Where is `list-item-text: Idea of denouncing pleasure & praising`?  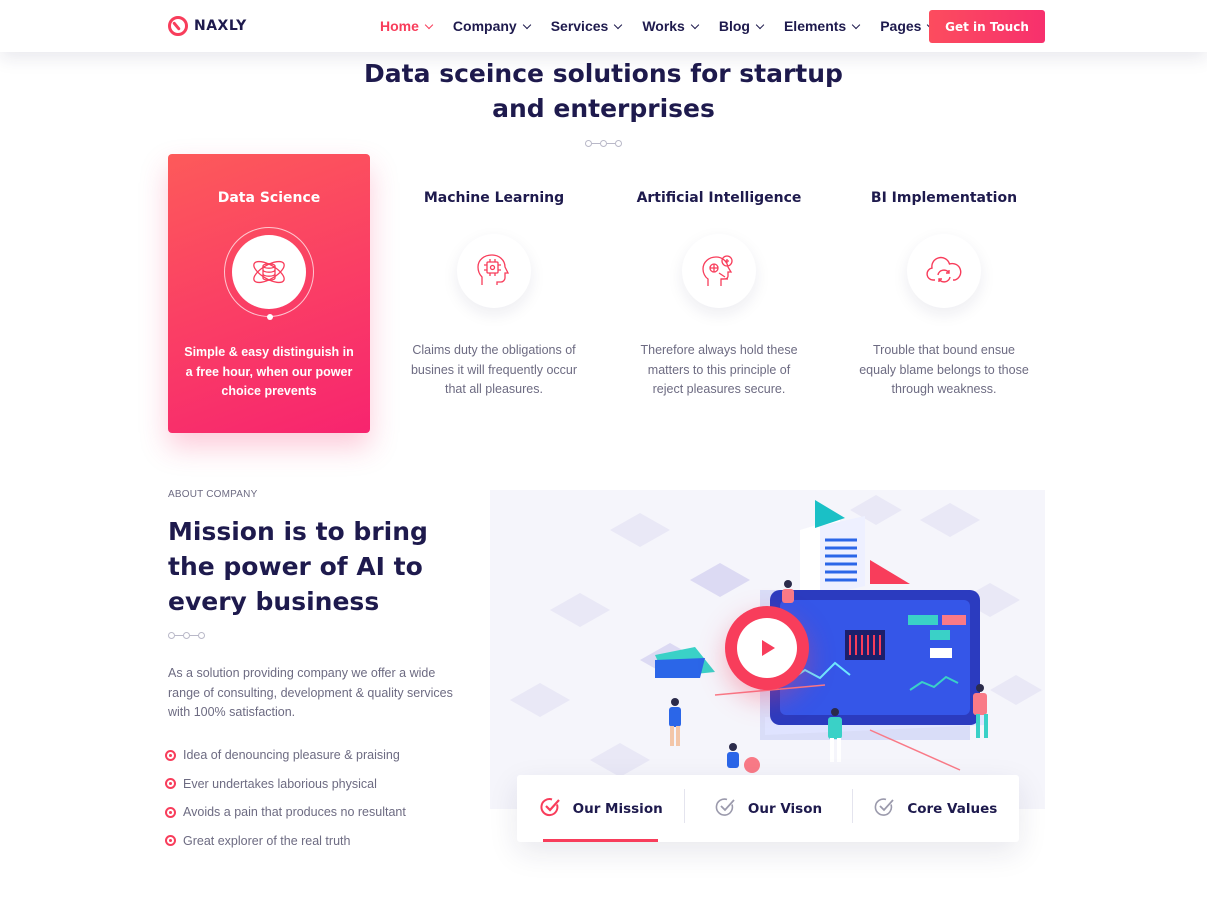
list-item-text: Idea of denouncing pleasure & praising is located at coordinates (291, 755).